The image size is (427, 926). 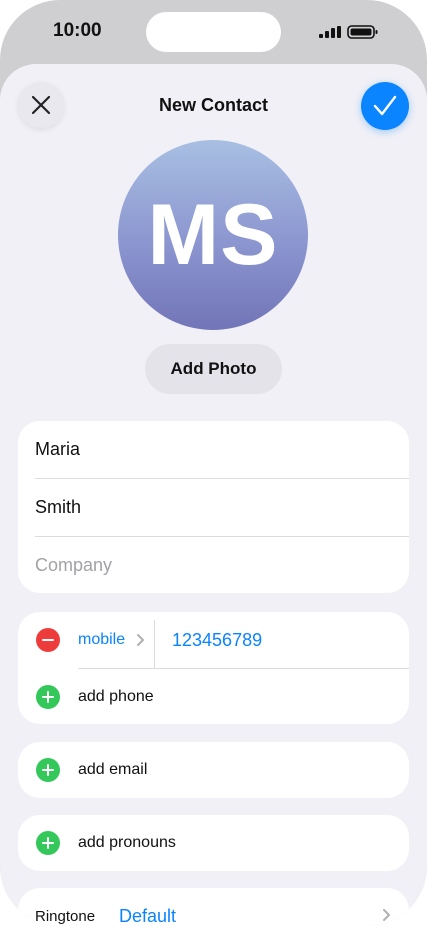 I want to click on add-email-row: add email, so click(x=213, y=770).